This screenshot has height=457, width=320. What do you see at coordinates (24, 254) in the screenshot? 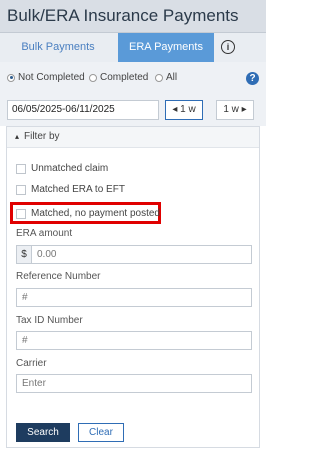
I see `currency-addon: $` at bounding box center [24, 254].